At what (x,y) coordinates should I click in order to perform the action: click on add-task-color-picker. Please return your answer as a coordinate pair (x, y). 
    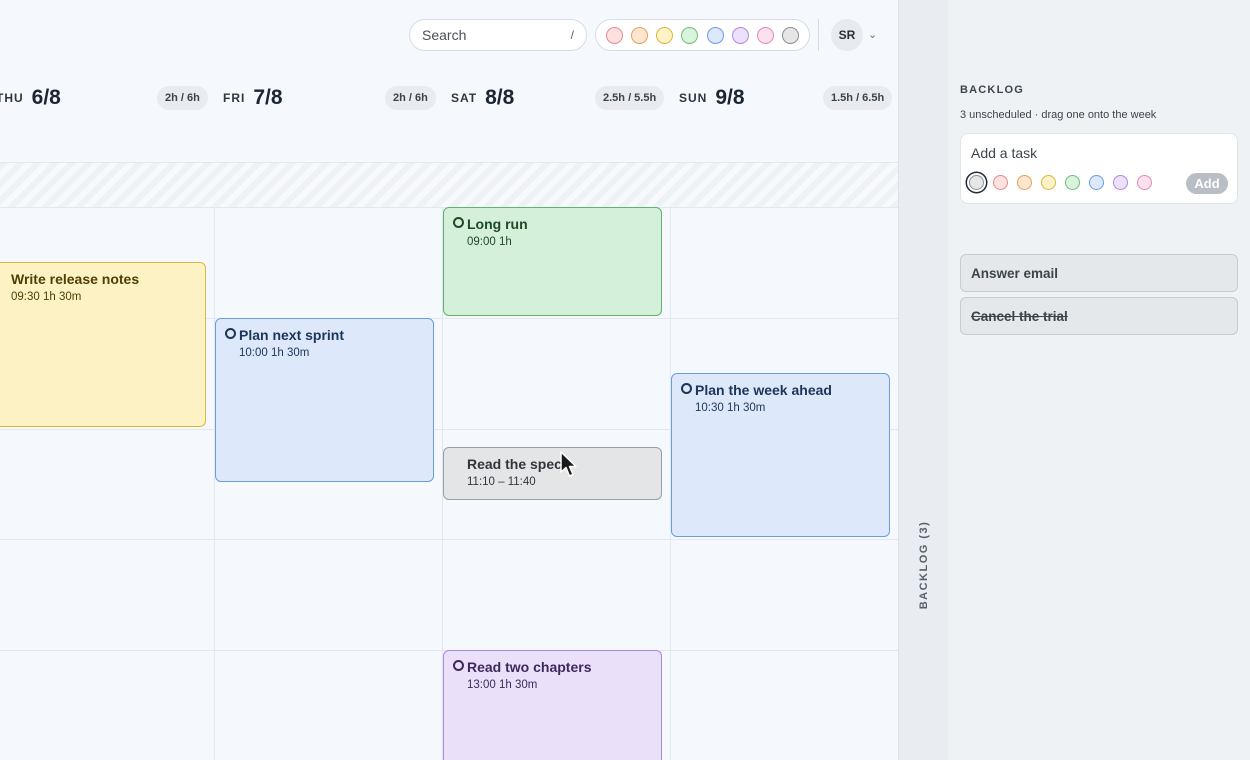
    Looking at the image, I should click on (1065, 182).